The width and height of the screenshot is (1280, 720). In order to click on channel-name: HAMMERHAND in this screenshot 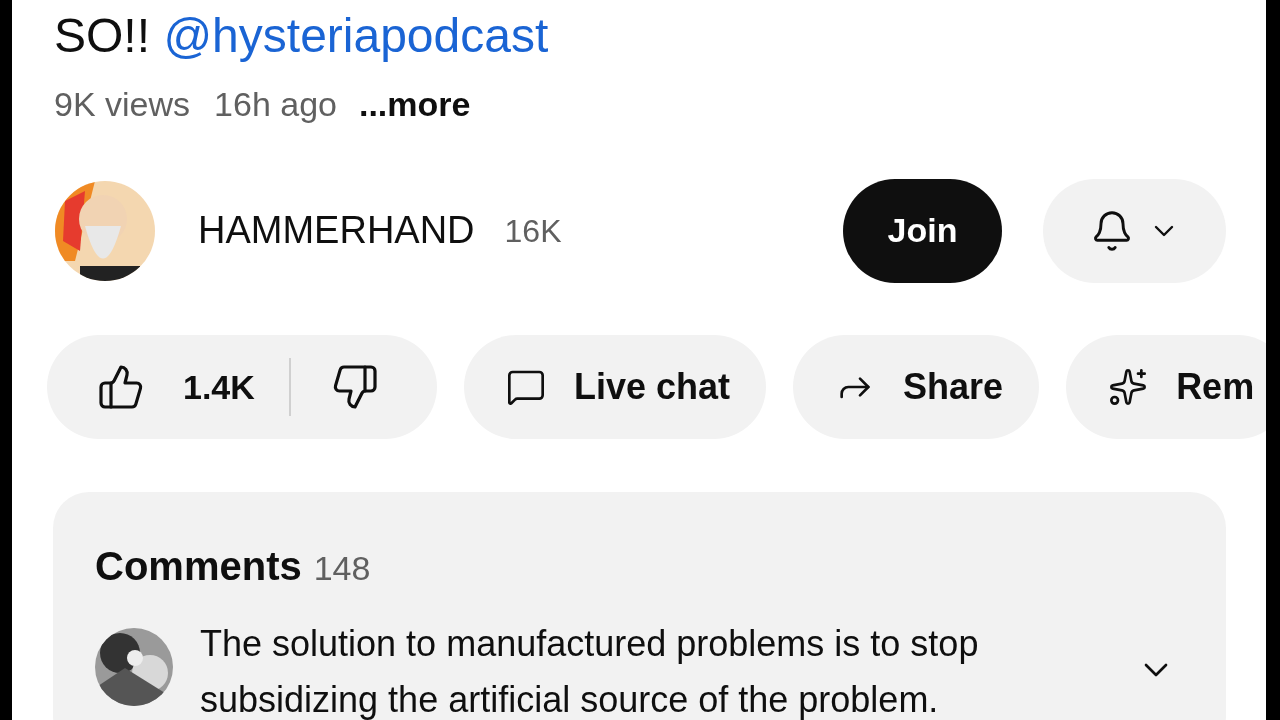, I will do `click(336, 230)`.